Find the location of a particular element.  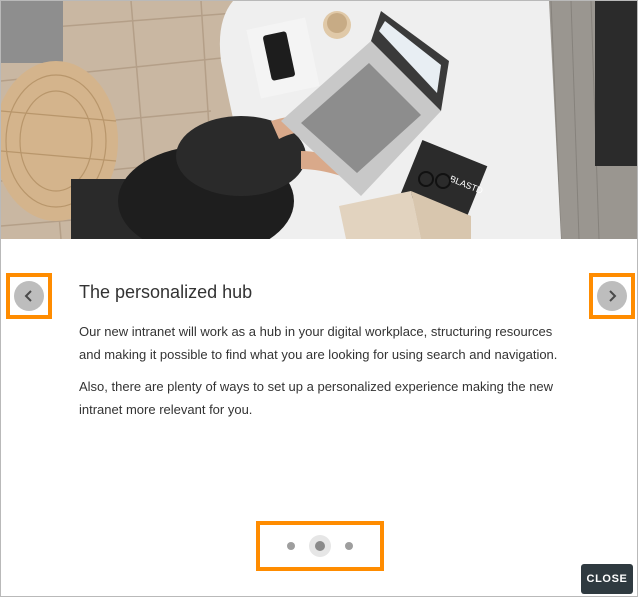

prev-slide-button is located at coordinates (29, 296).